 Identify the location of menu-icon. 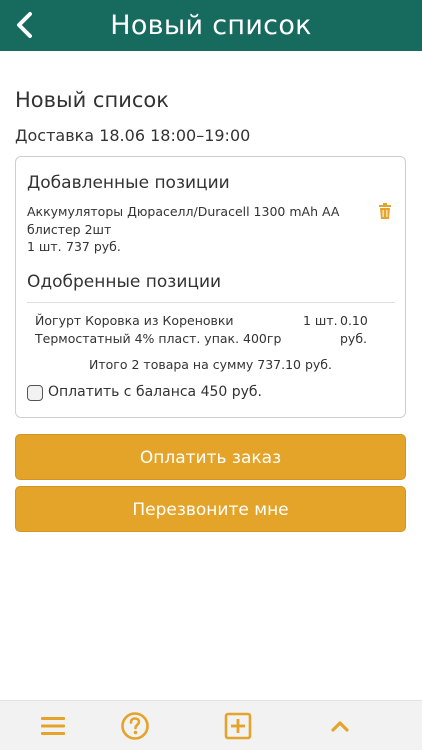
(53, 726).